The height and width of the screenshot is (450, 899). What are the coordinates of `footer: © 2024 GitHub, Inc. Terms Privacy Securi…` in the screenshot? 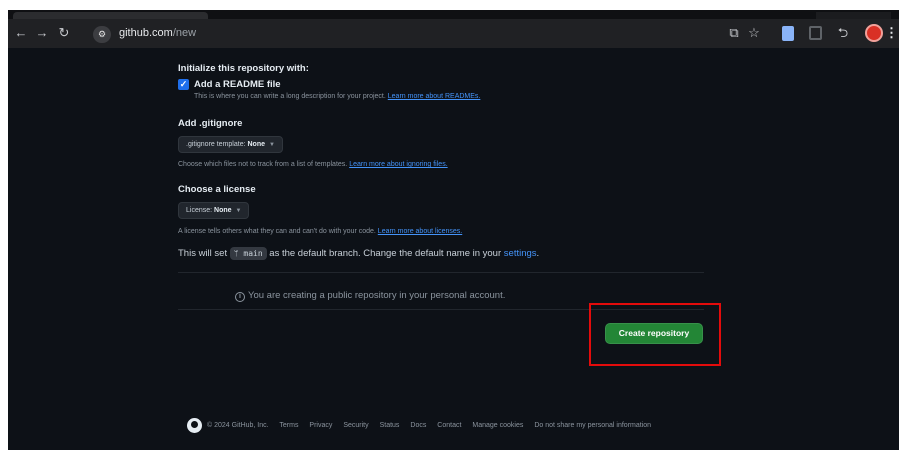 It's located at (433, 425).